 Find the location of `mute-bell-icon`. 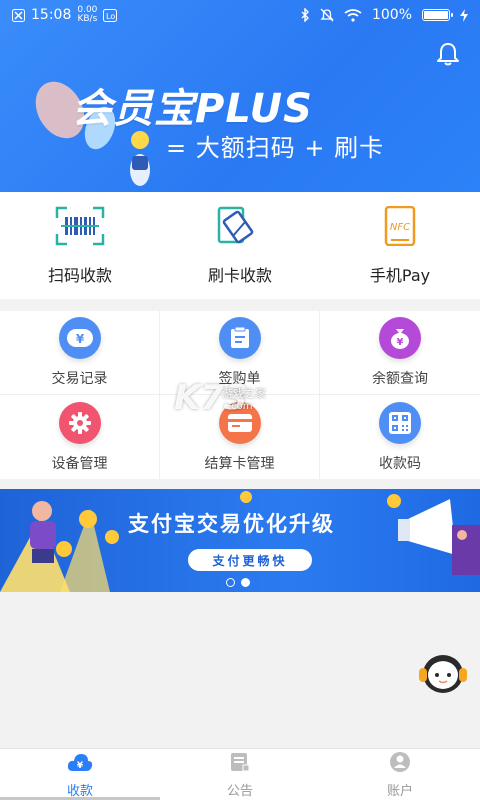

mute-bell-icon is located at coordinates (327, 15).